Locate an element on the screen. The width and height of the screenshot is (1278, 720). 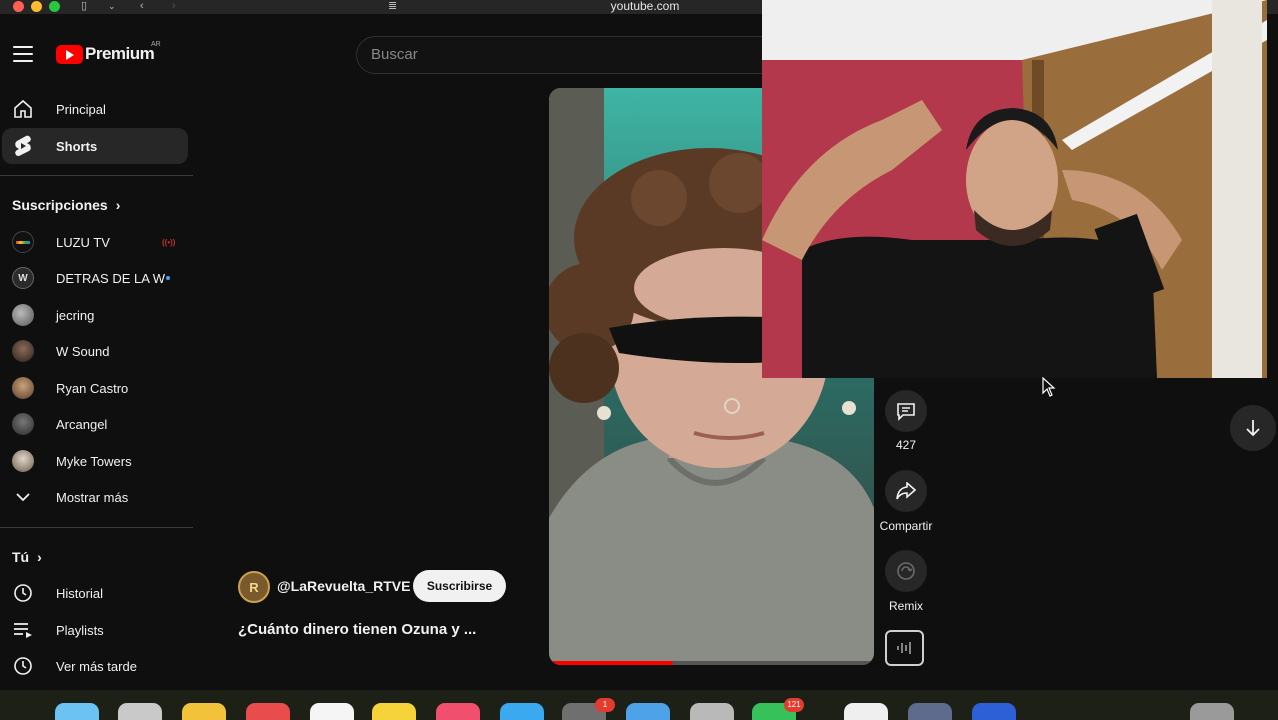
macos-dock: 1 121 is located at coordinates (639, 705).